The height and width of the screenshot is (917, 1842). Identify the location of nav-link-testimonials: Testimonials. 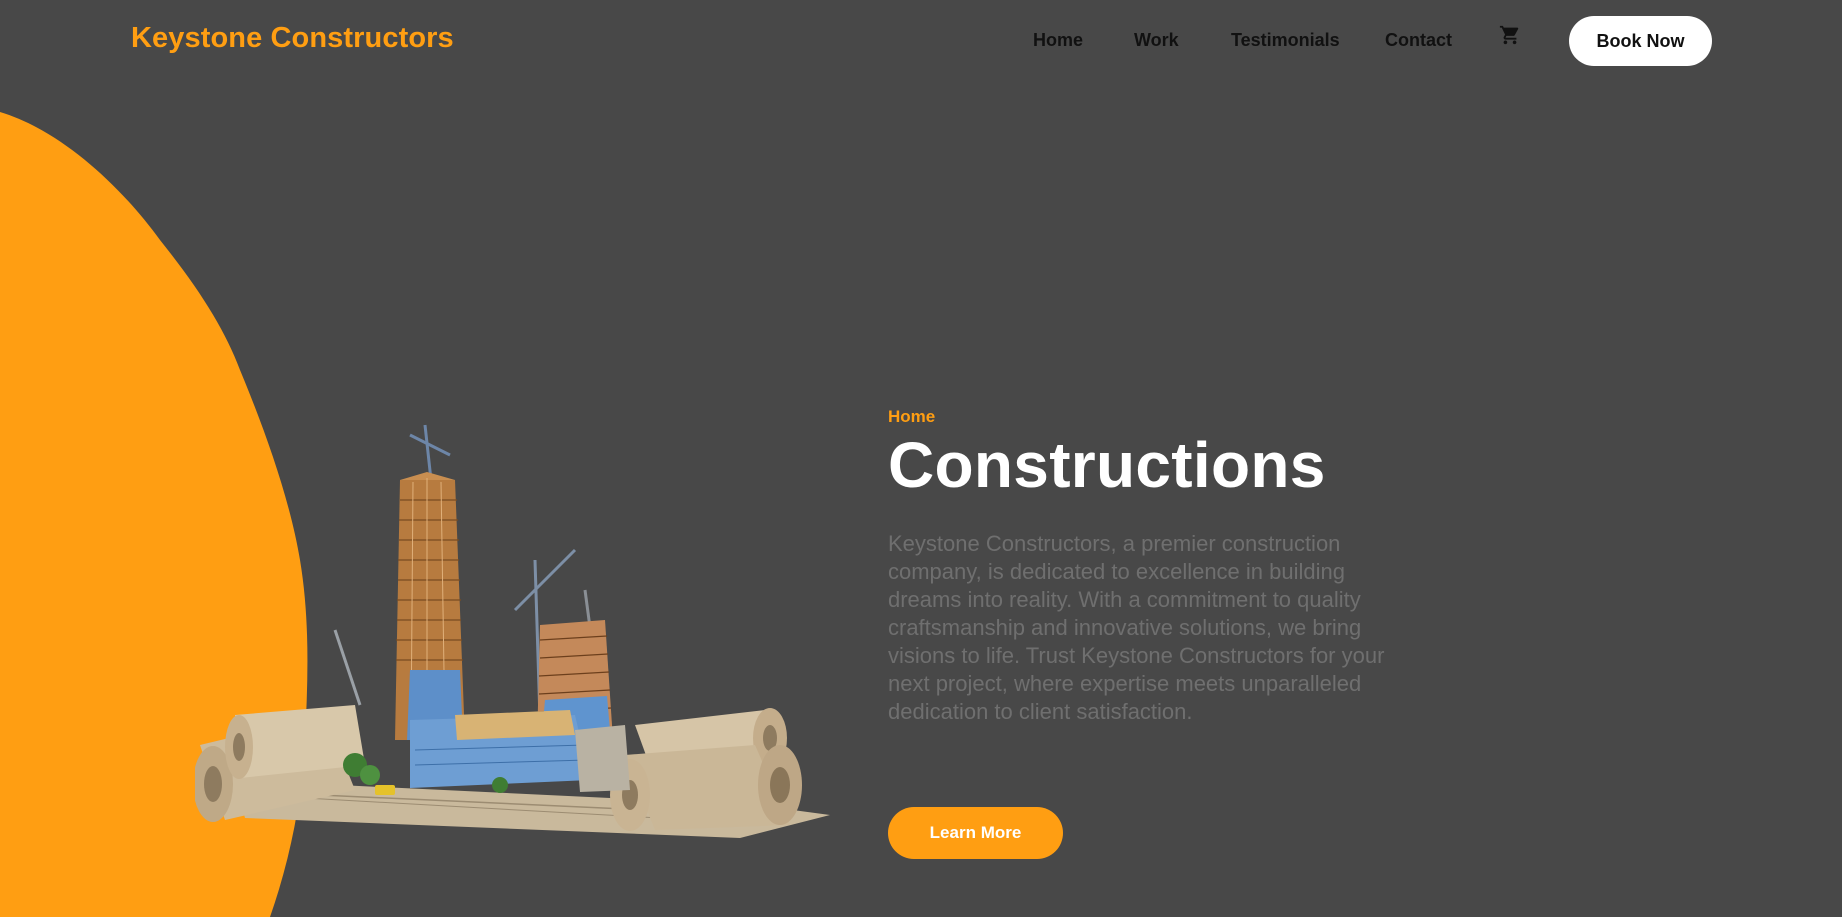
(1285, 40).